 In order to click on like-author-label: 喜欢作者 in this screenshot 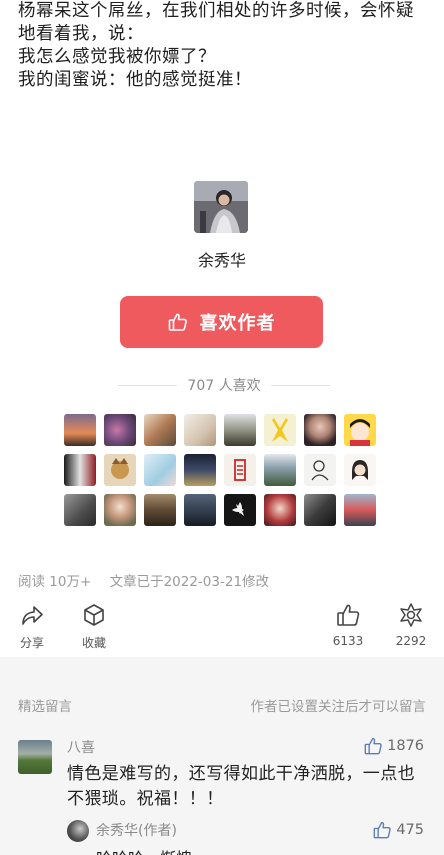, I will do `click(237, 323)`.